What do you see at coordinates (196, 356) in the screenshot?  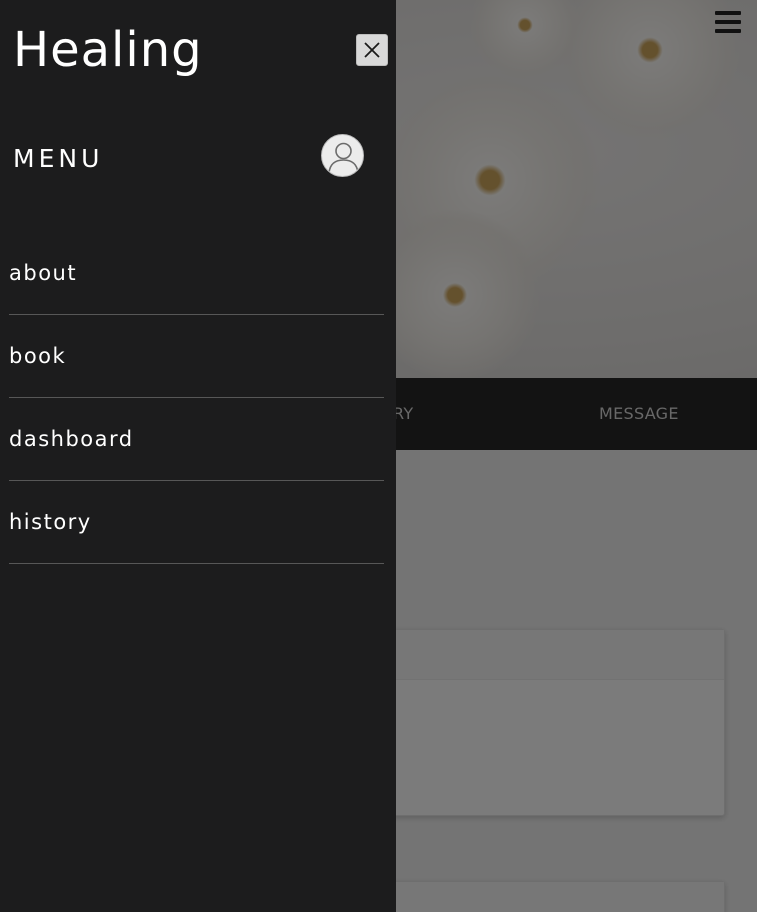 I see `menu-item-book: book` at bounding box center [196, 356].